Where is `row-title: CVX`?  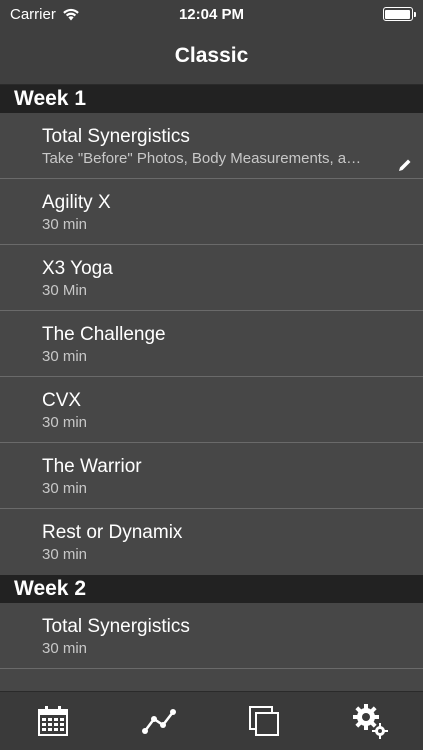
row-title: CVX is located at coordinates (62, 400).